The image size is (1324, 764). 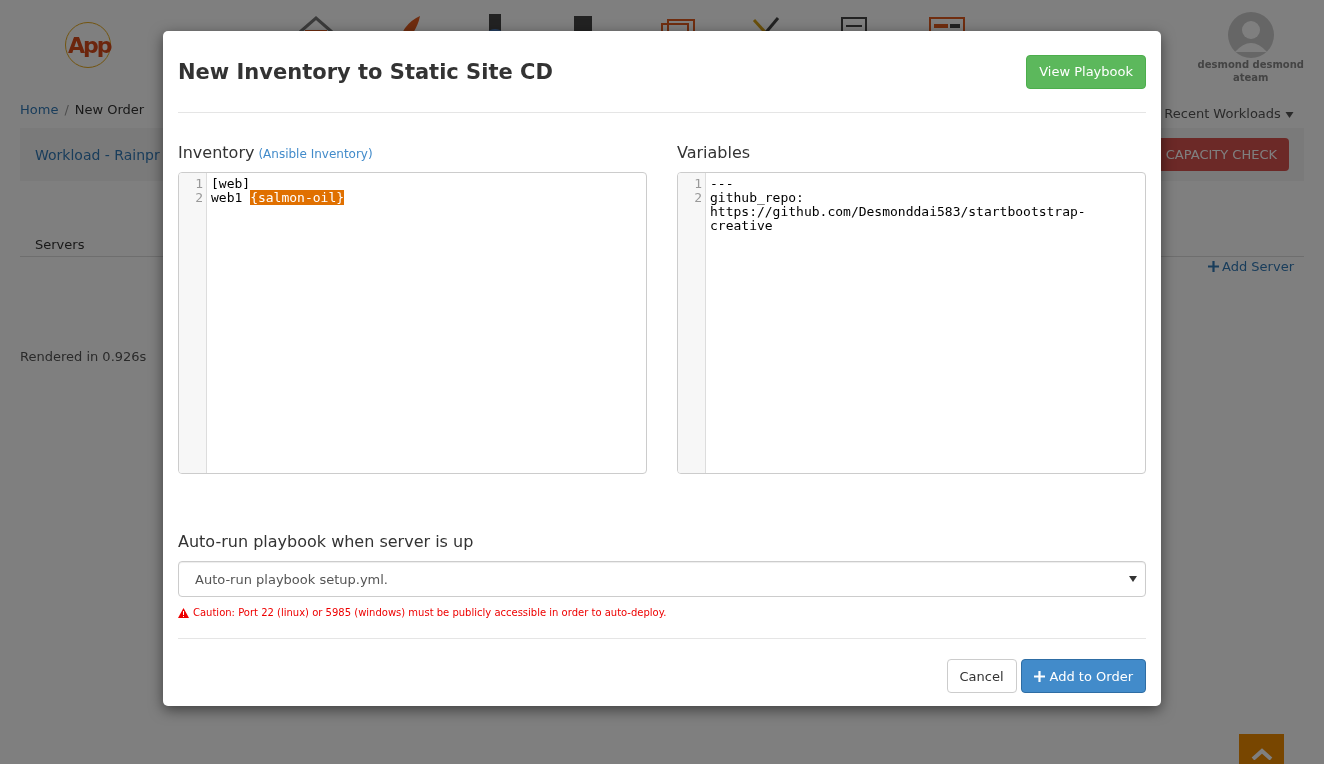 What do you see at coordinates (297, 197) in the screenshot?
I see `code-text: {salmon-oil}` at bounding box center [297, 197].